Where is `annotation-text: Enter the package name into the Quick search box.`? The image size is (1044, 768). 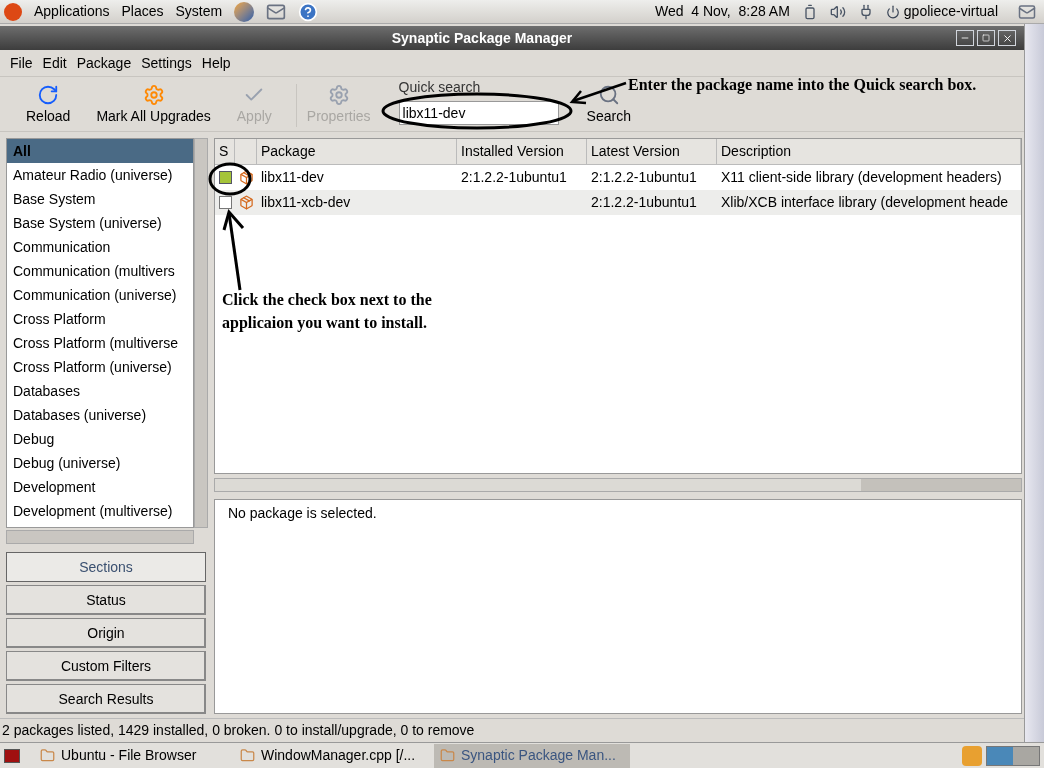 annotation-text: Enter the package name into the Quick search box. is located at coordinates (802, 84).